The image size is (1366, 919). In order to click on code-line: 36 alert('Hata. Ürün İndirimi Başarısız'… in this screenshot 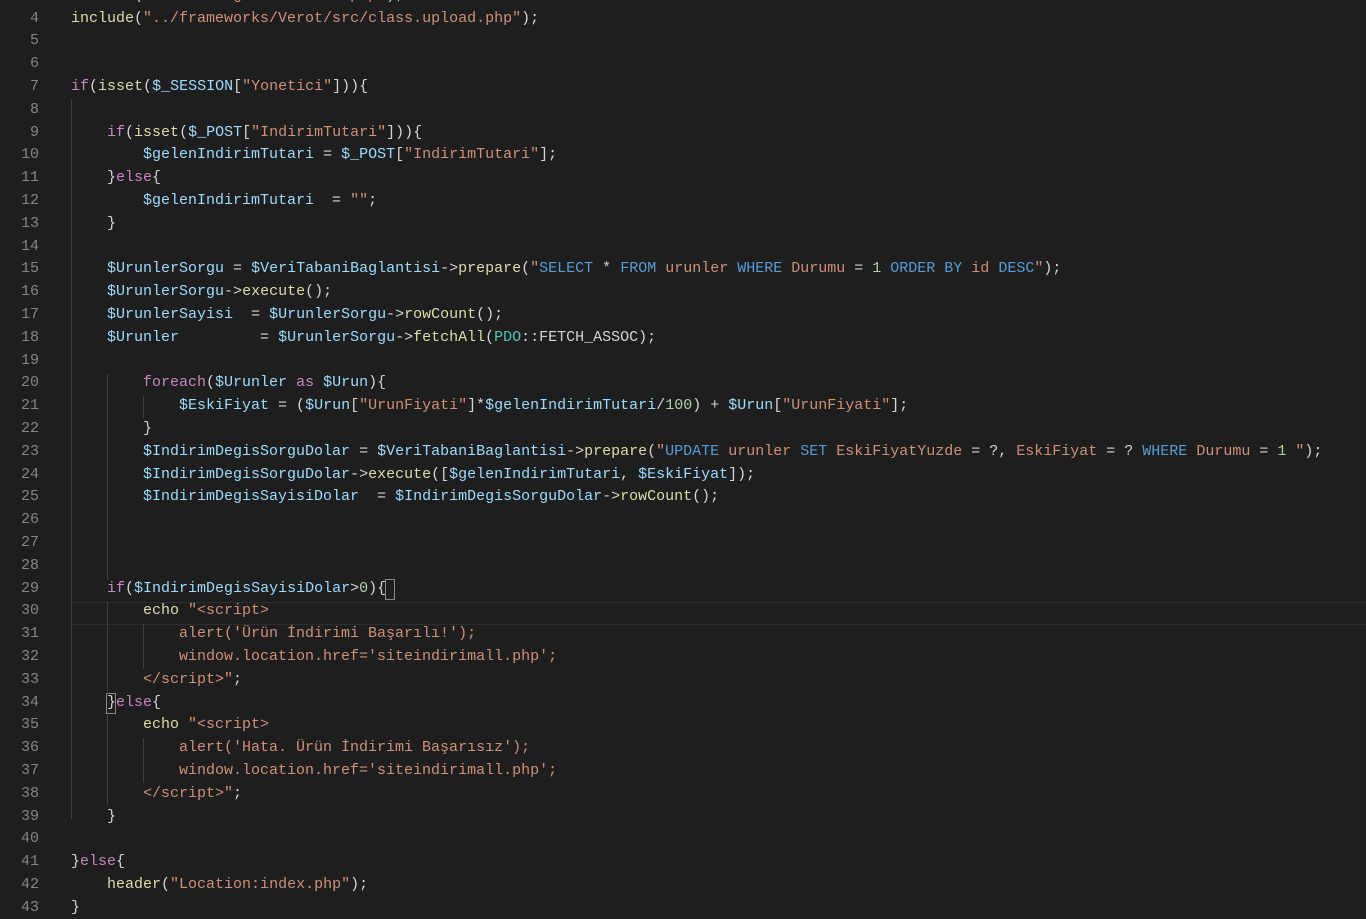, I will do `click(683, 748)`.